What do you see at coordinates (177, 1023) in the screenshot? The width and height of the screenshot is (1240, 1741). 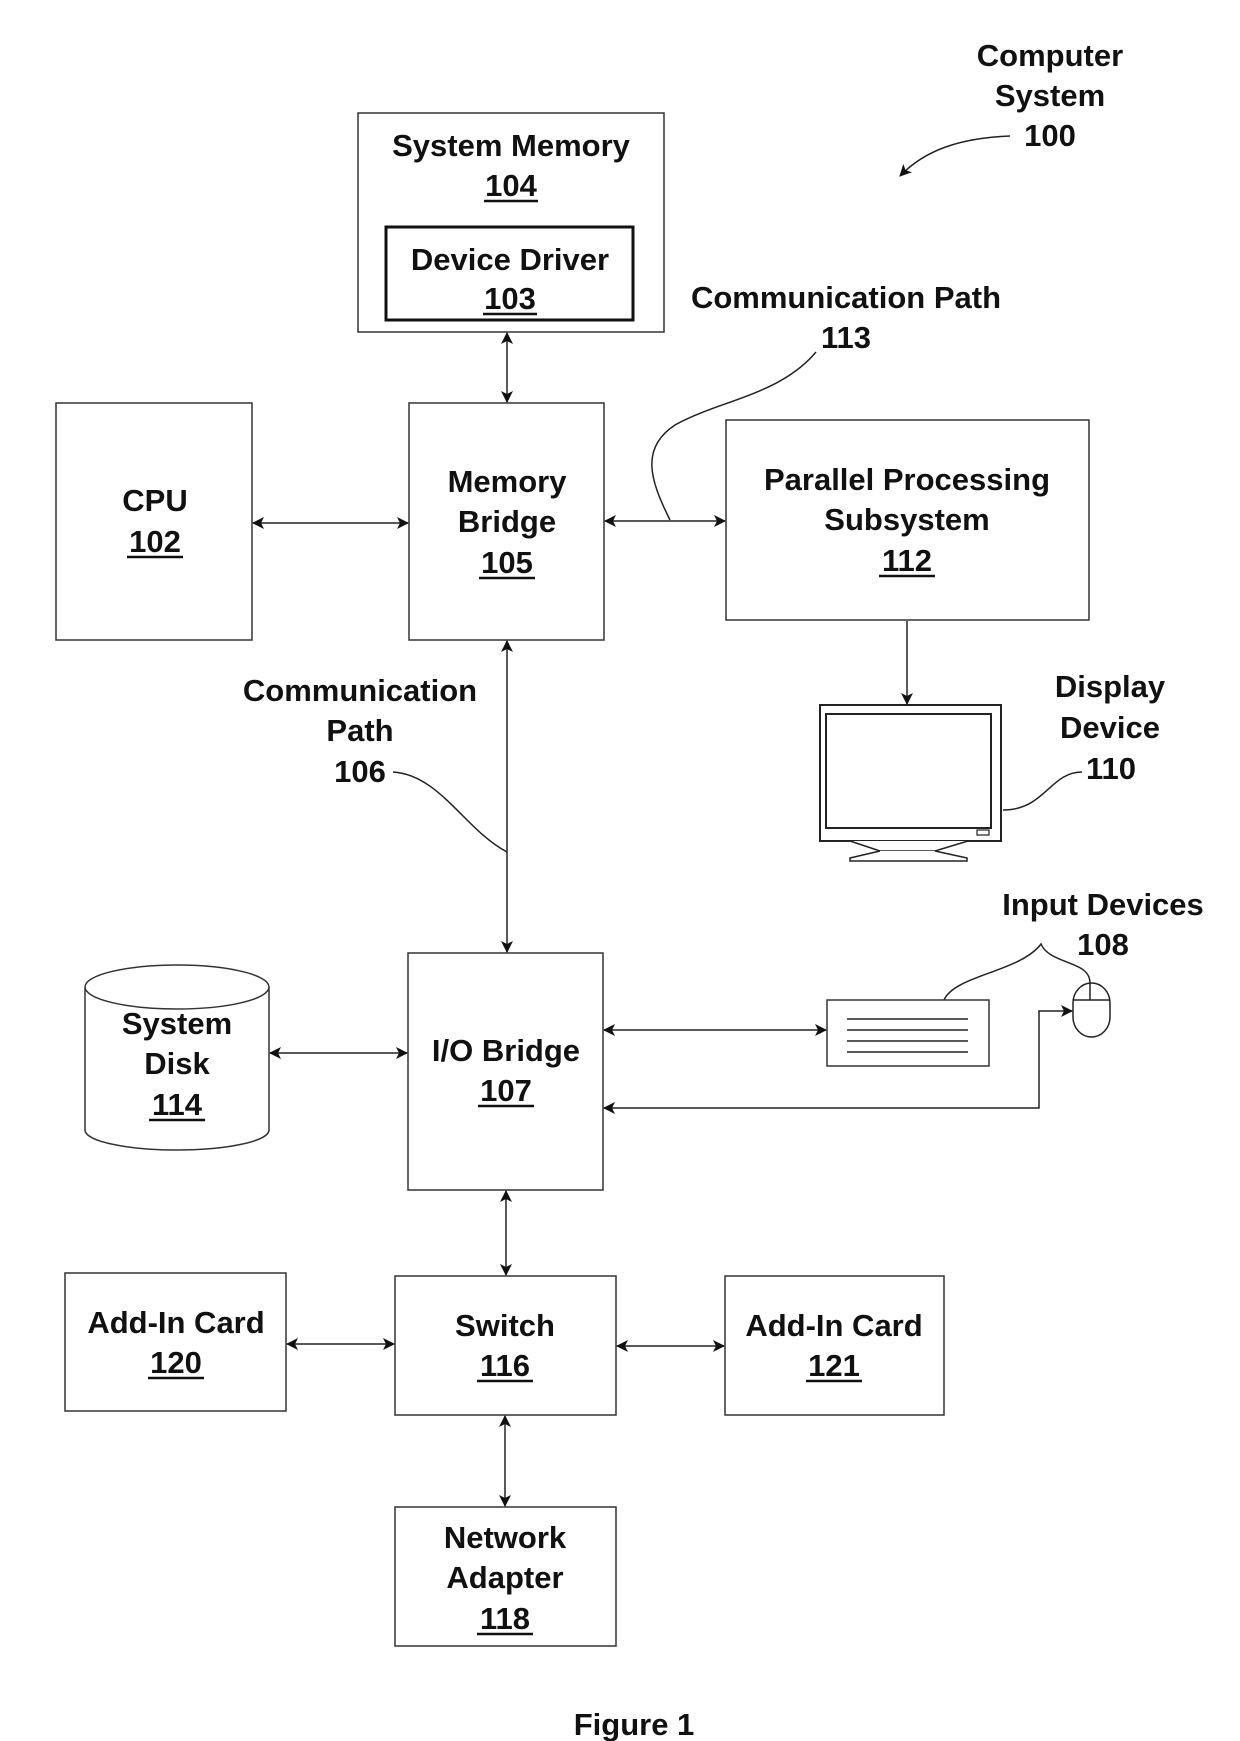 I see `system-disk-line1: System` at bounding box center [177, 1023].